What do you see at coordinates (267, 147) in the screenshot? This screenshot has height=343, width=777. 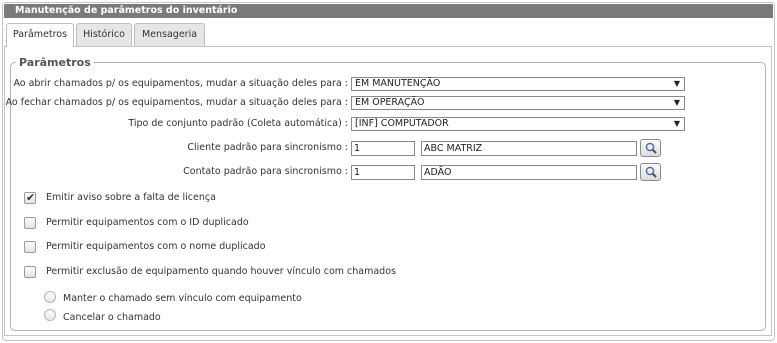 I see `cliente-label: Cliente padrão para sincronismo :` at bounding box center [267, 147].